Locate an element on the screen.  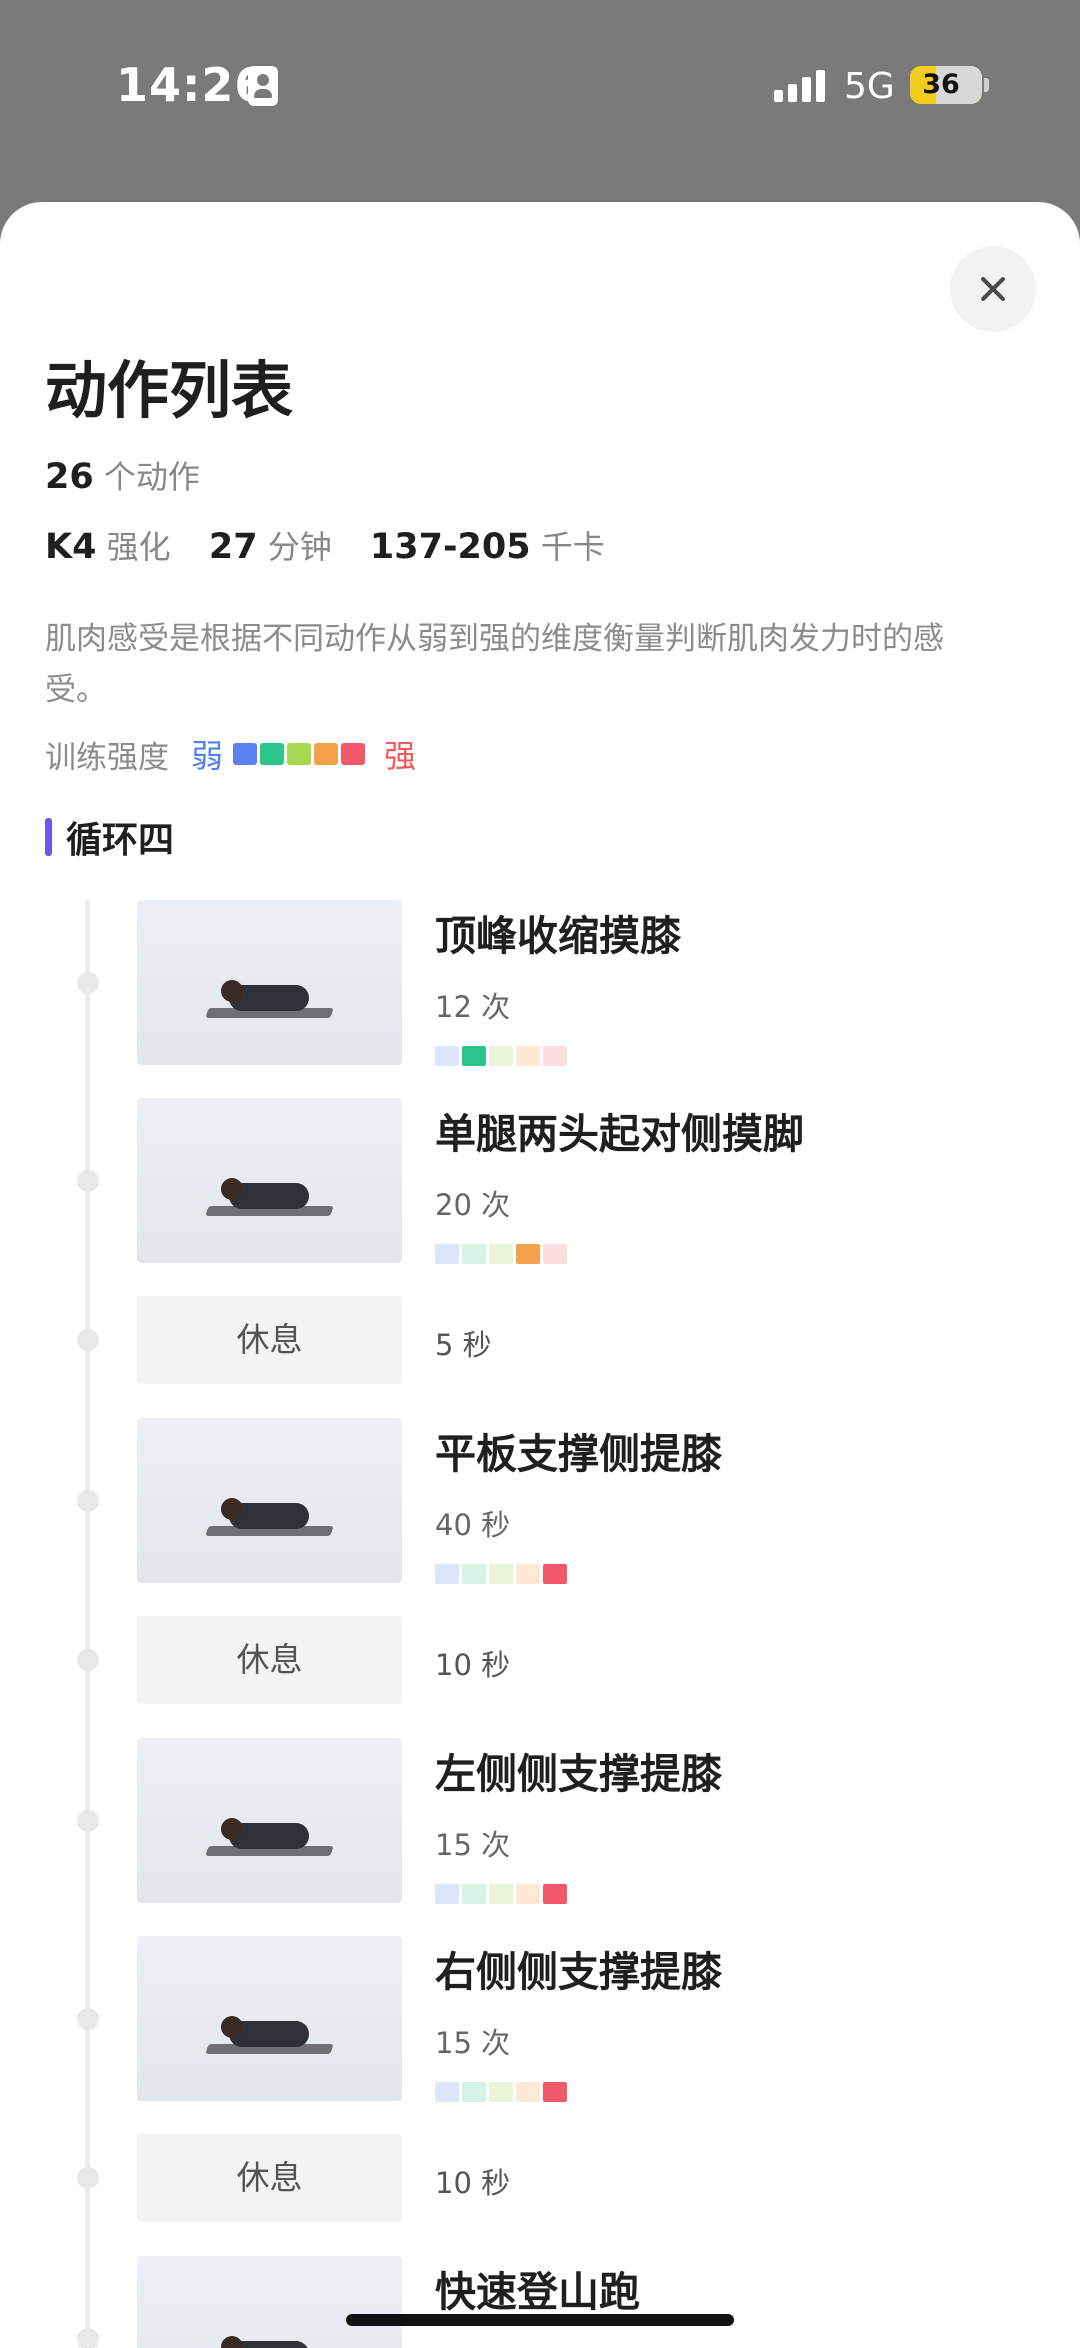
status-bar: 14:26 5G 36 is located at coordinates (540, 85).